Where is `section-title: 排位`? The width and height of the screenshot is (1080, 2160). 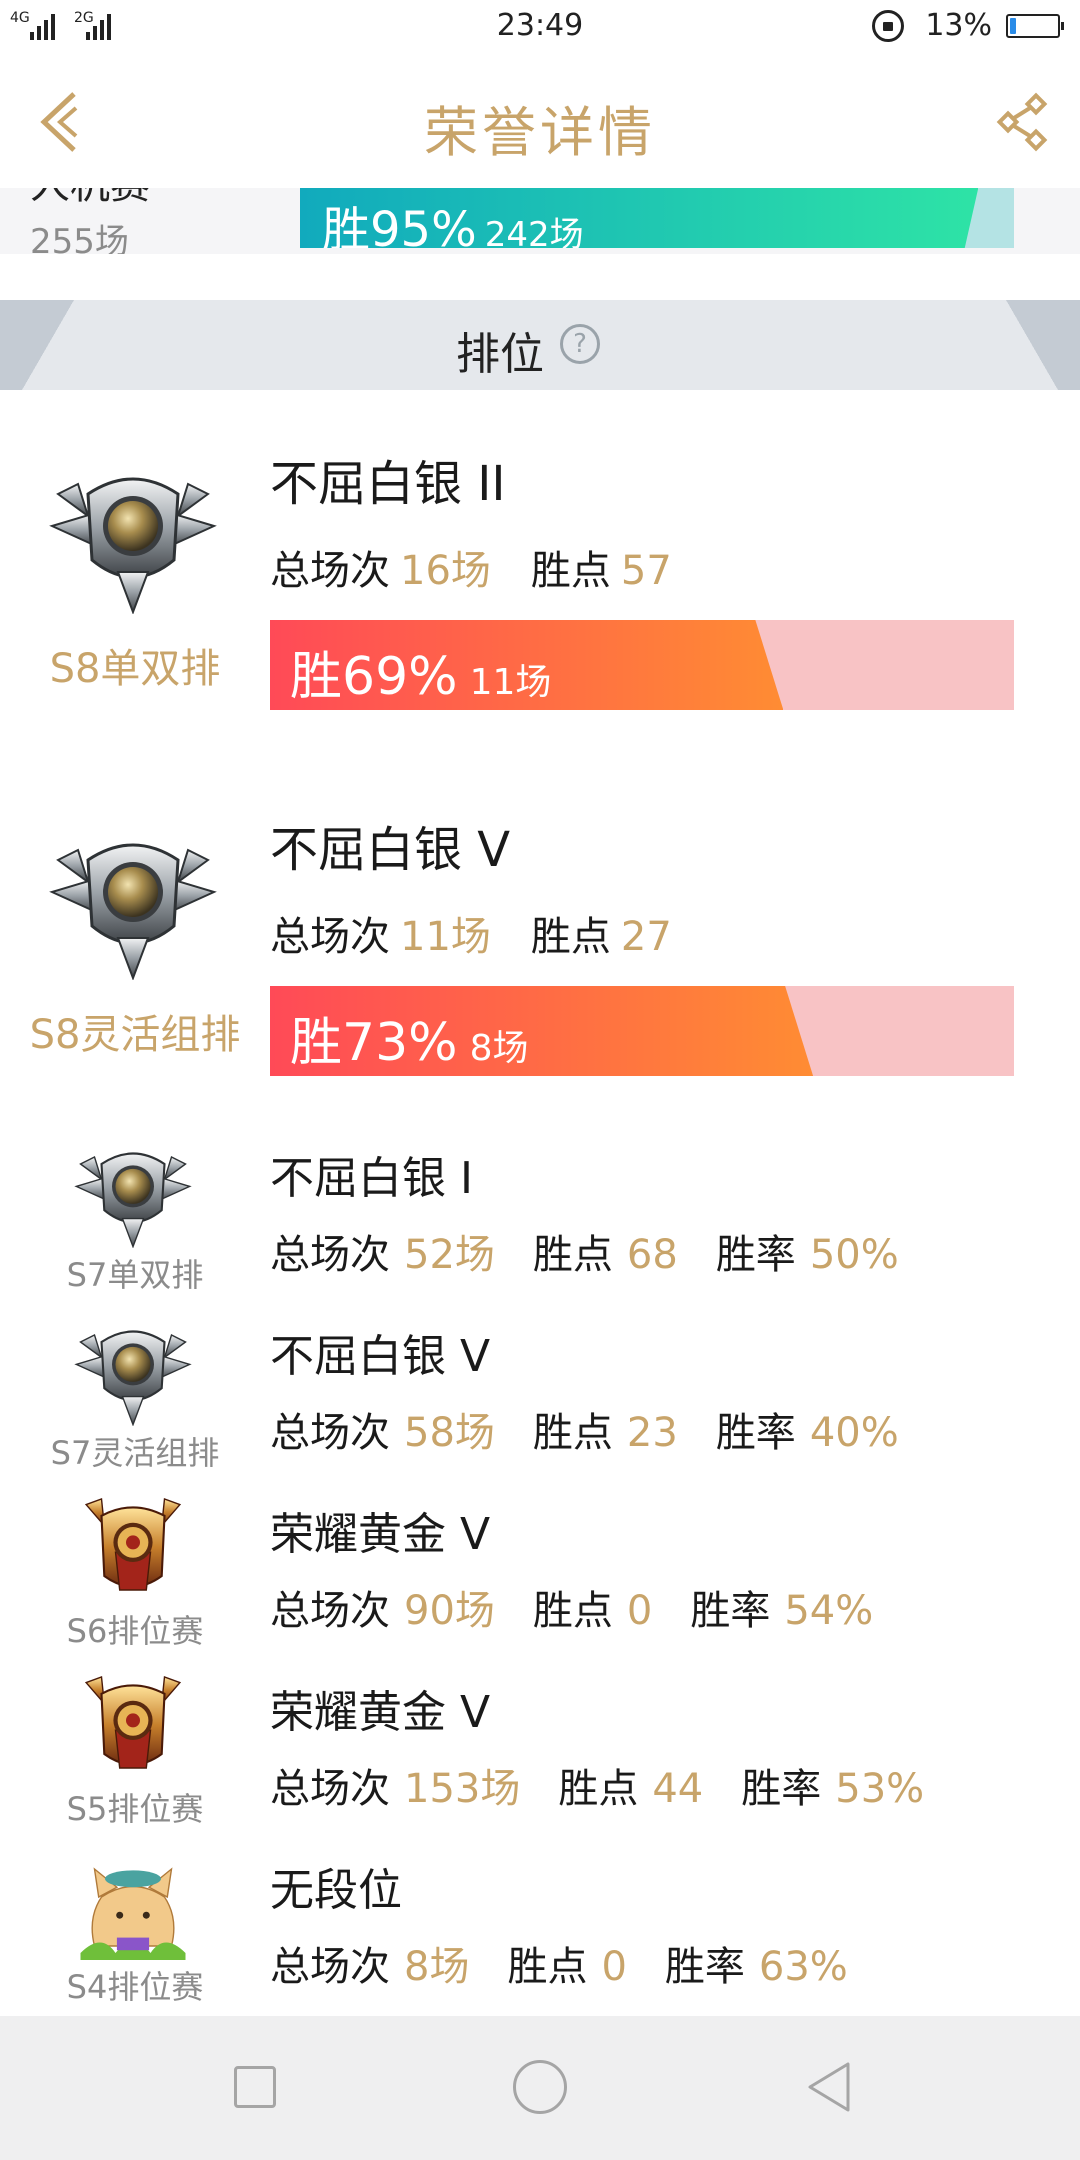
section-title: 排位 is located at coordinates (540, 350).